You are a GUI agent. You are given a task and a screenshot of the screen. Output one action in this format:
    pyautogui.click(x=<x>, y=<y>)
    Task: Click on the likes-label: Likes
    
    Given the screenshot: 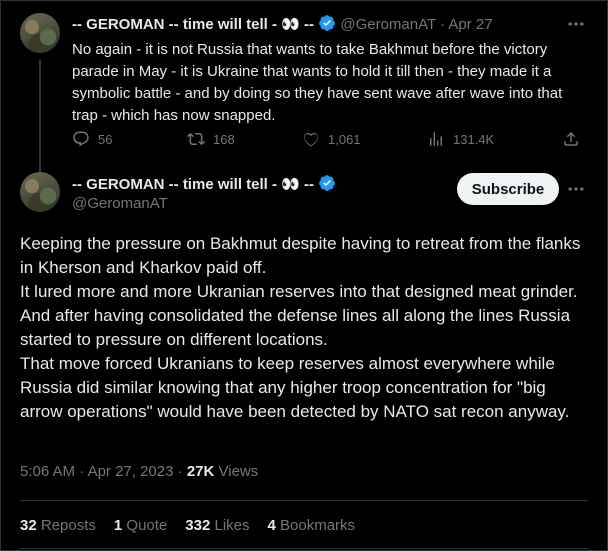 What is the action you would take?
    pyautogui.click(x=232, y=525)
    